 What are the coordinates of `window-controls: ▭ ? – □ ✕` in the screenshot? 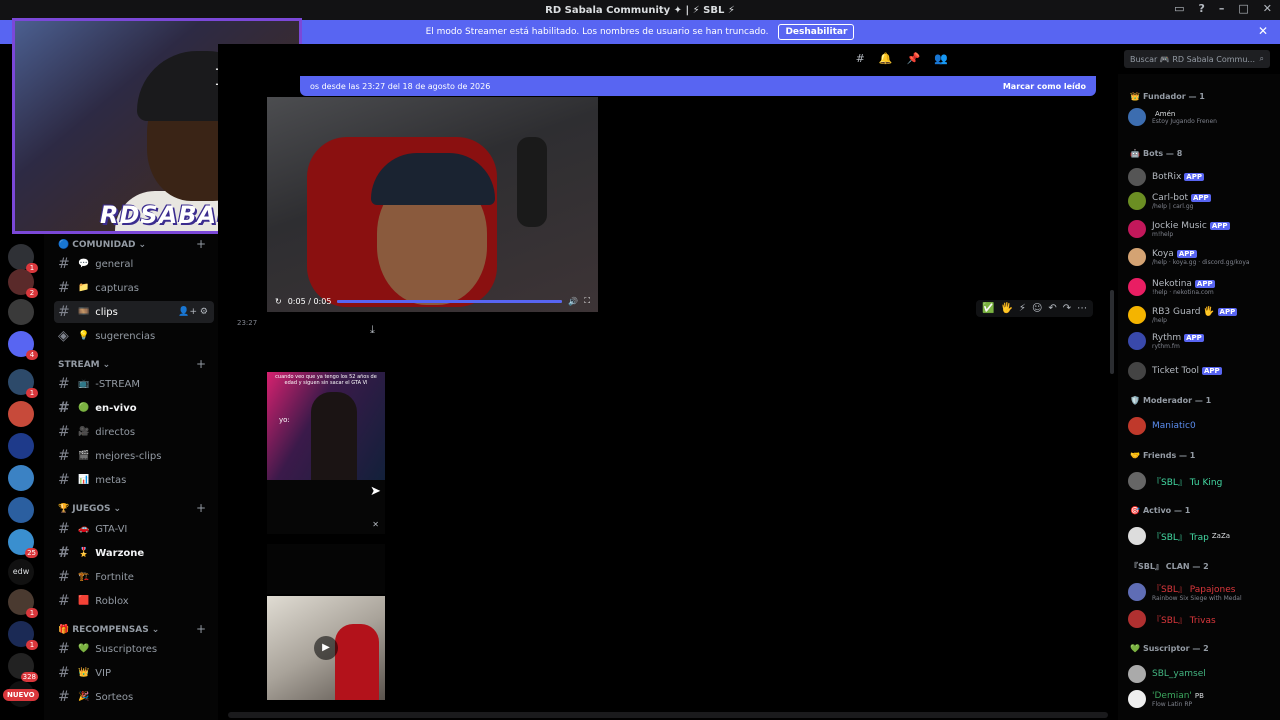 It's located at (1223, 8).